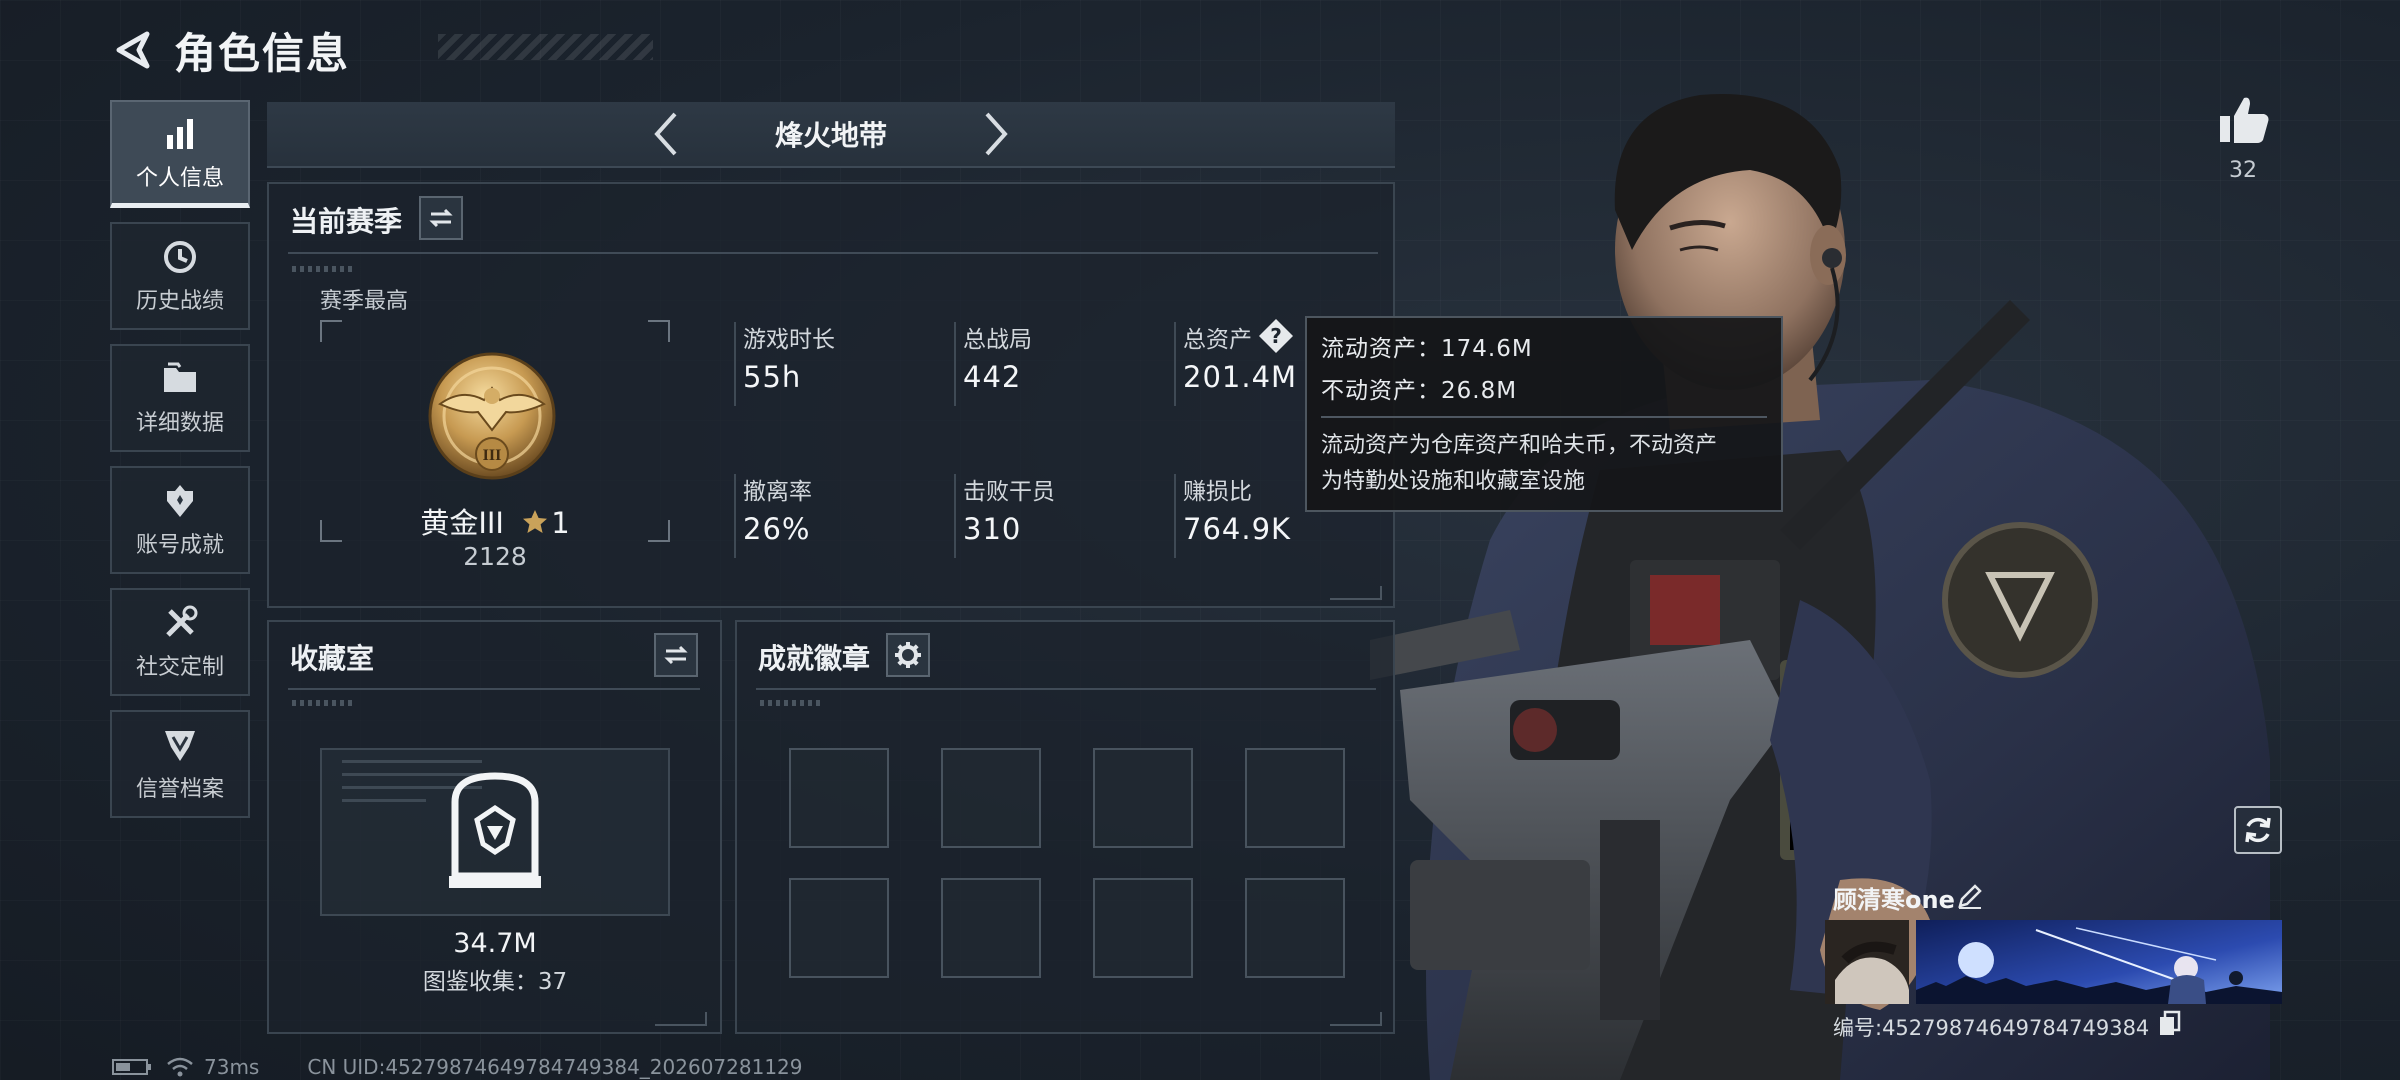  I want to click on folder-icon, so click(180, 379).